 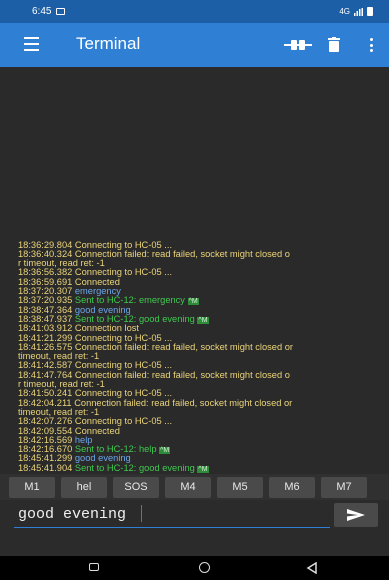 What do you see at coordinates (84, 487) in the screenshot?
I see `macro-button: hel` at bounding box center [84, 487].